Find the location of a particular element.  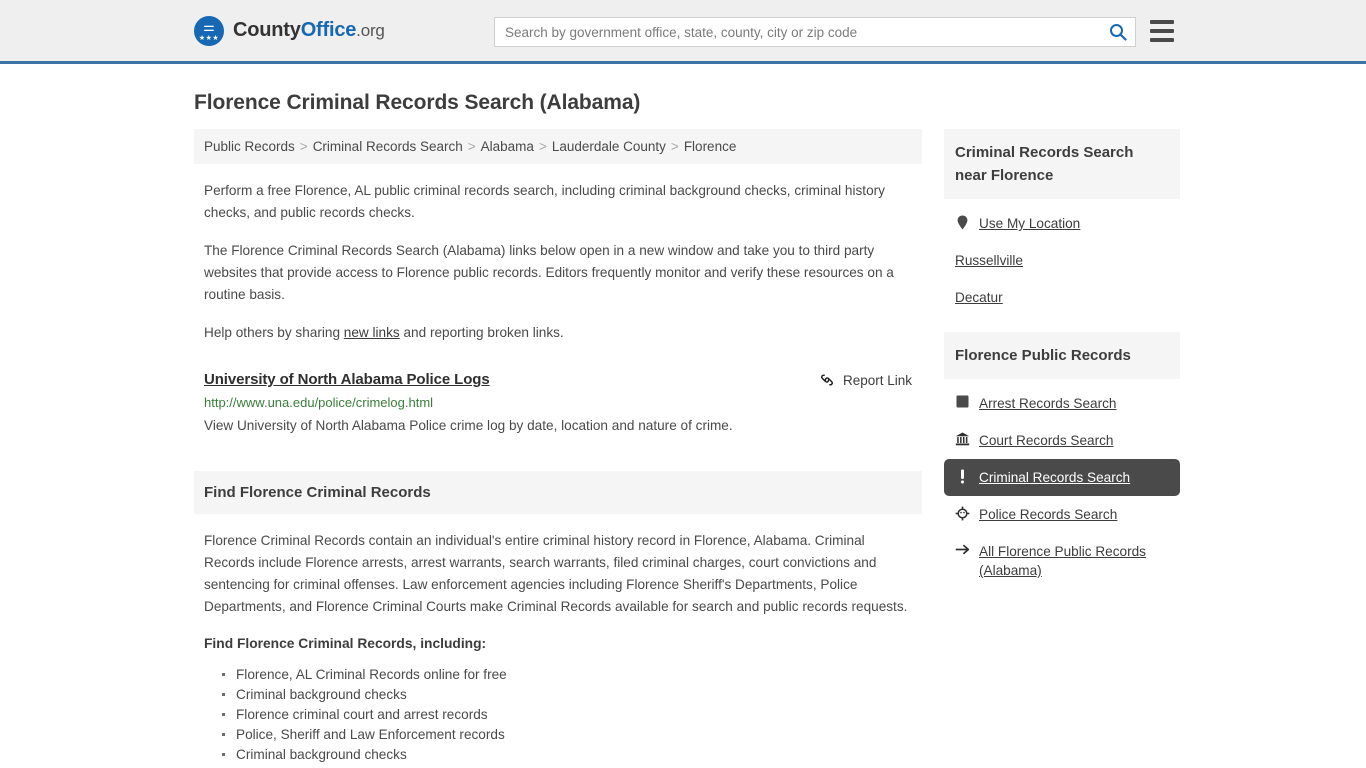

panel-nearby-heading: Criminal Records Search near Florence is located at coordinates (1062, 164).